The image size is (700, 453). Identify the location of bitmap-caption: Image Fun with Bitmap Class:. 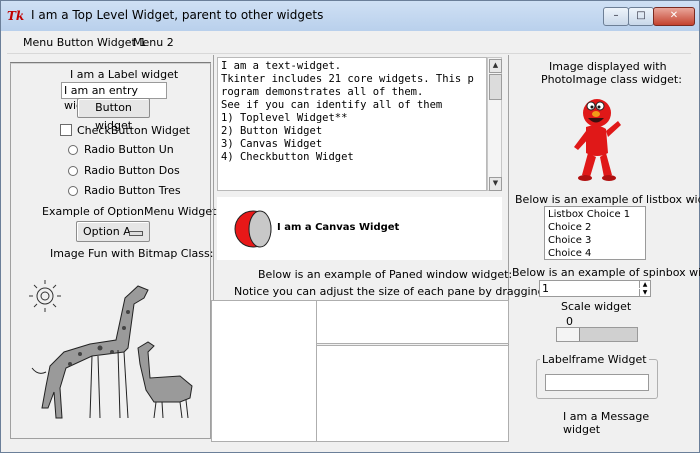
(132, 253).